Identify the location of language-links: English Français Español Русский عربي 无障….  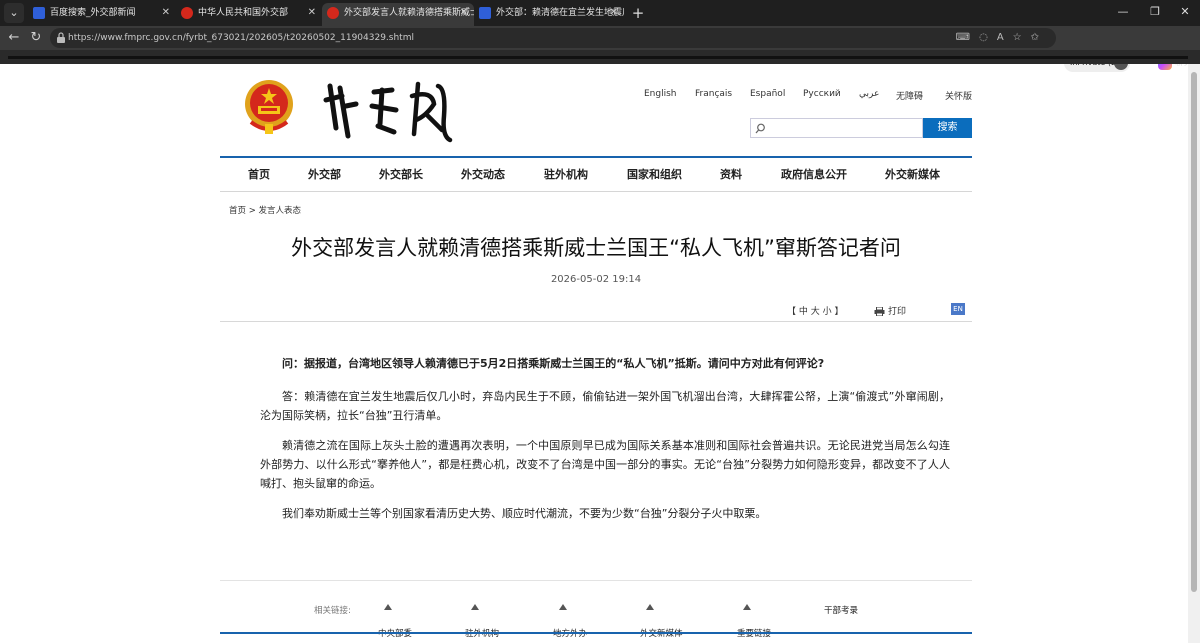
(806, 96).